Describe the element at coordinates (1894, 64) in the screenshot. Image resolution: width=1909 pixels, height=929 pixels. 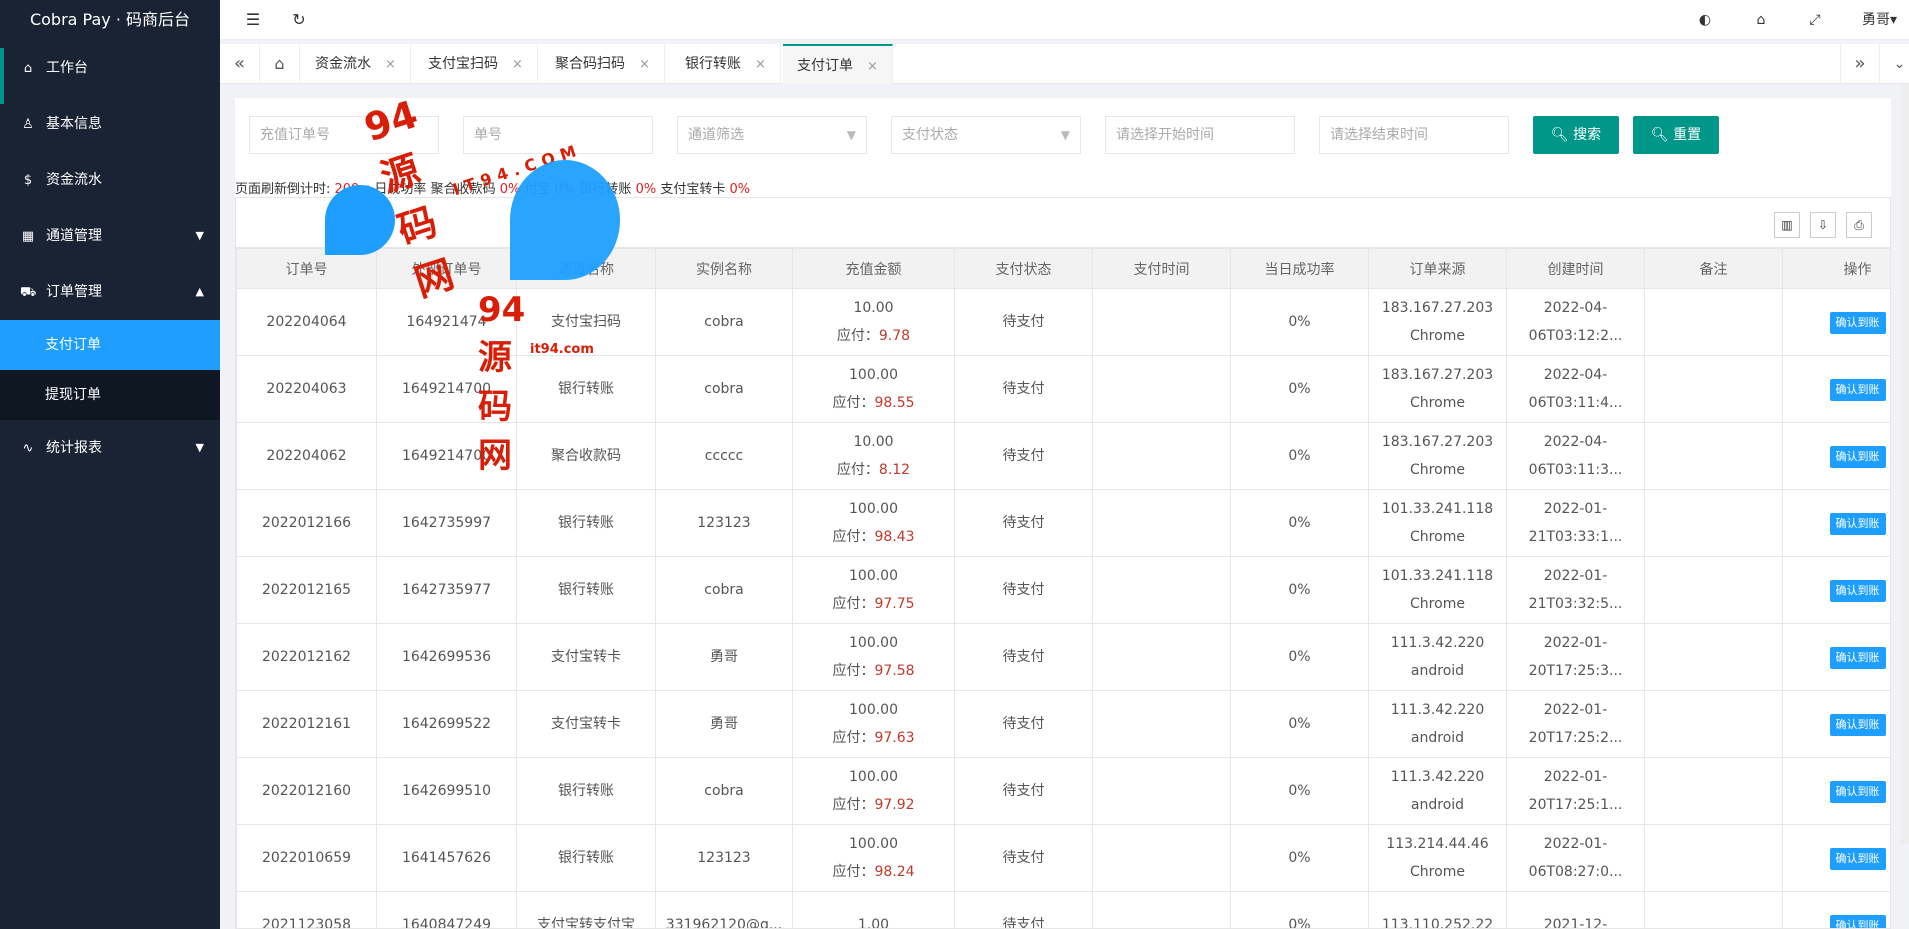
I see `chevron-down-icon: ⌄` at that location.